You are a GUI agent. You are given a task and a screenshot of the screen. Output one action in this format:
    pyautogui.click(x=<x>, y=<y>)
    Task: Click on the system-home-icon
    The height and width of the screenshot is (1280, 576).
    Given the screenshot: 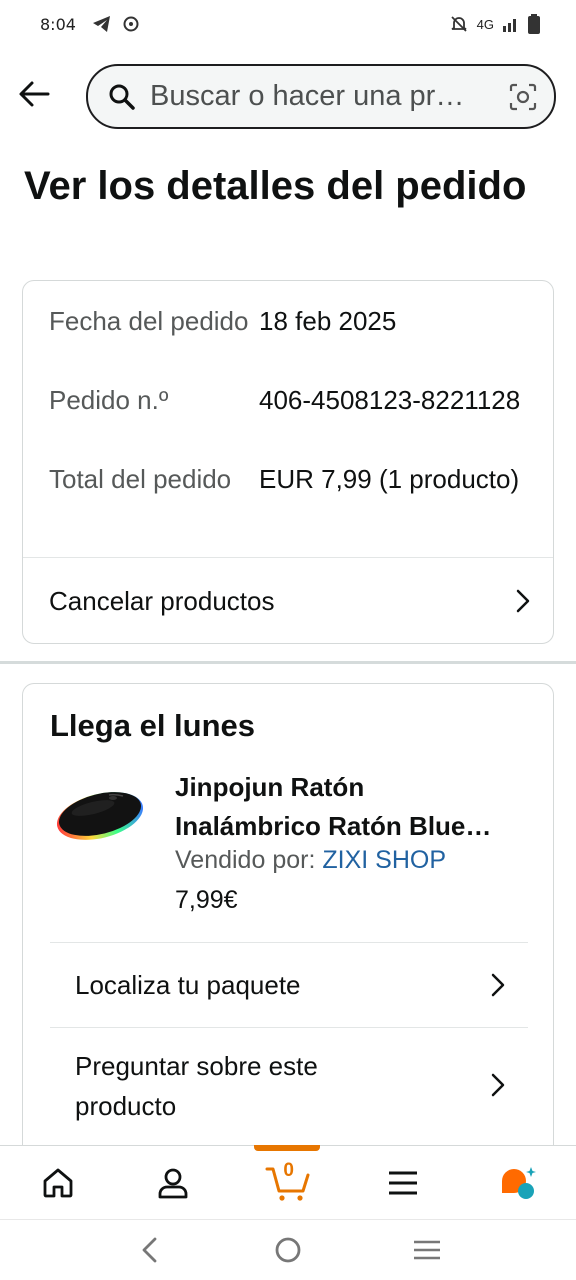 What is the action you would take?
    pyautogui.click(x=288, y=1250)
    